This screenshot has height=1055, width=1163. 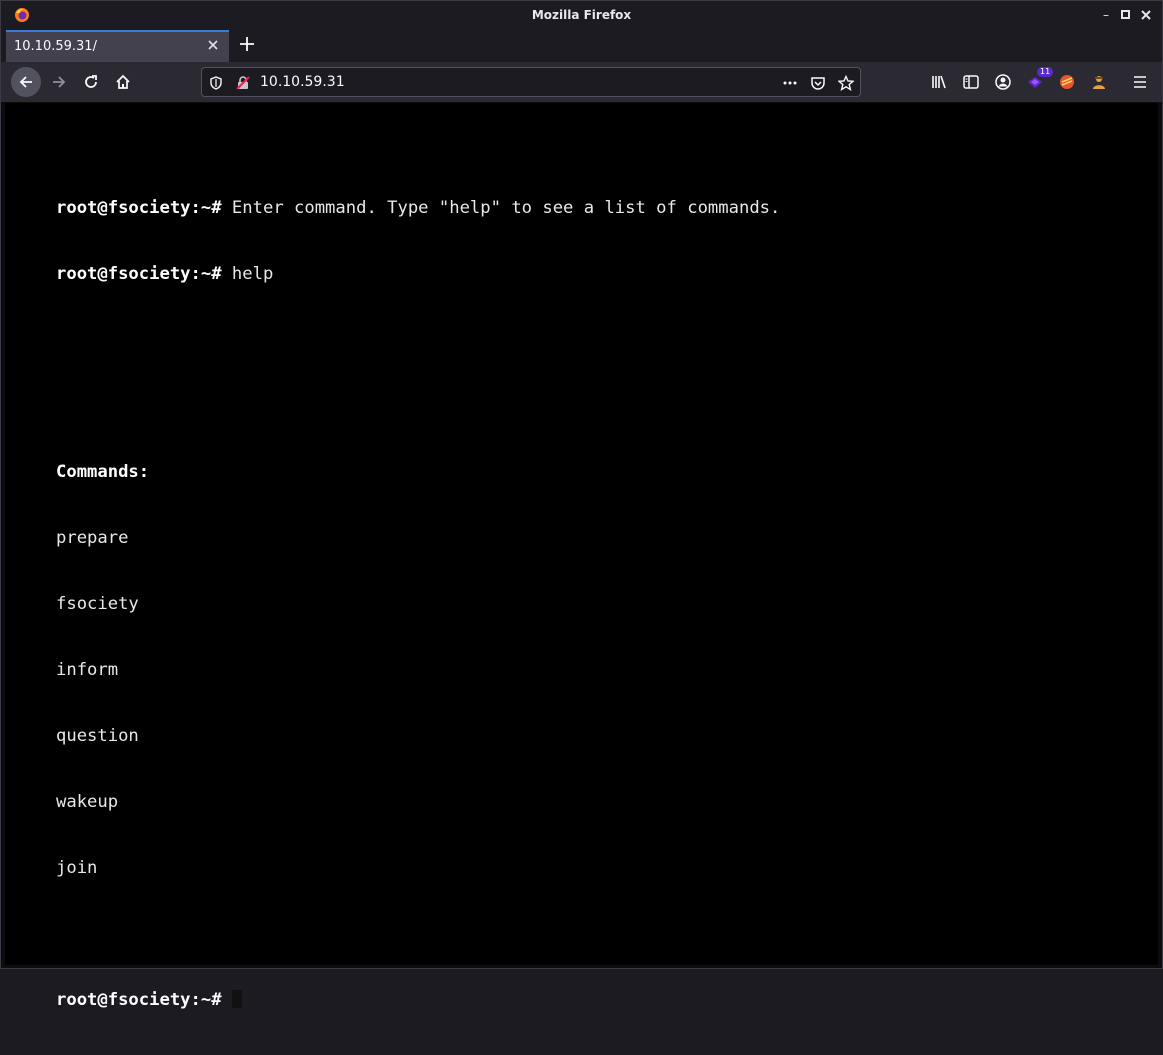 What do you see at coordinates (1146, 15) in the screenshot?
I see `close-window-icon` at bounding box center [1146, 15].